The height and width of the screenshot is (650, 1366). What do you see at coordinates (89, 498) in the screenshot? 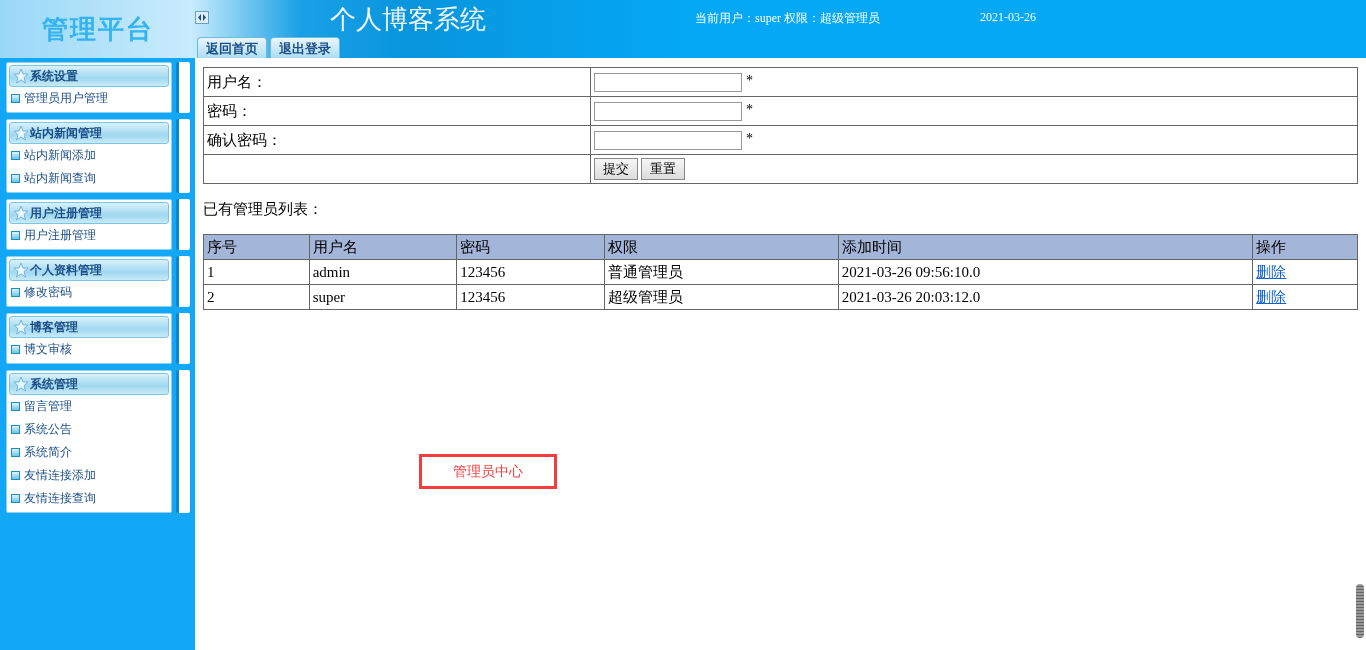
I see `sidebar-item: 友情连接查询` at bounding box center [89, 498].